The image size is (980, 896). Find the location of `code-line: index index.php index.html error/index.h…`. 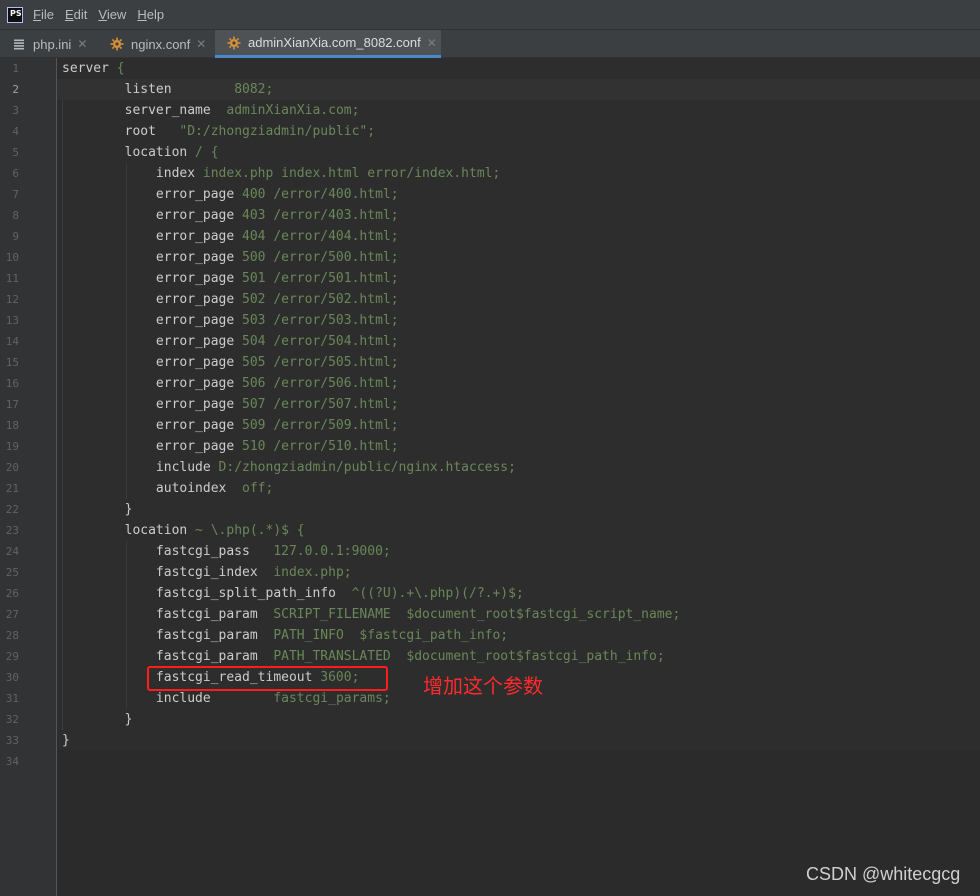

code-line: index index.php index.html error/index.h… is located at coordinates (518, 173).